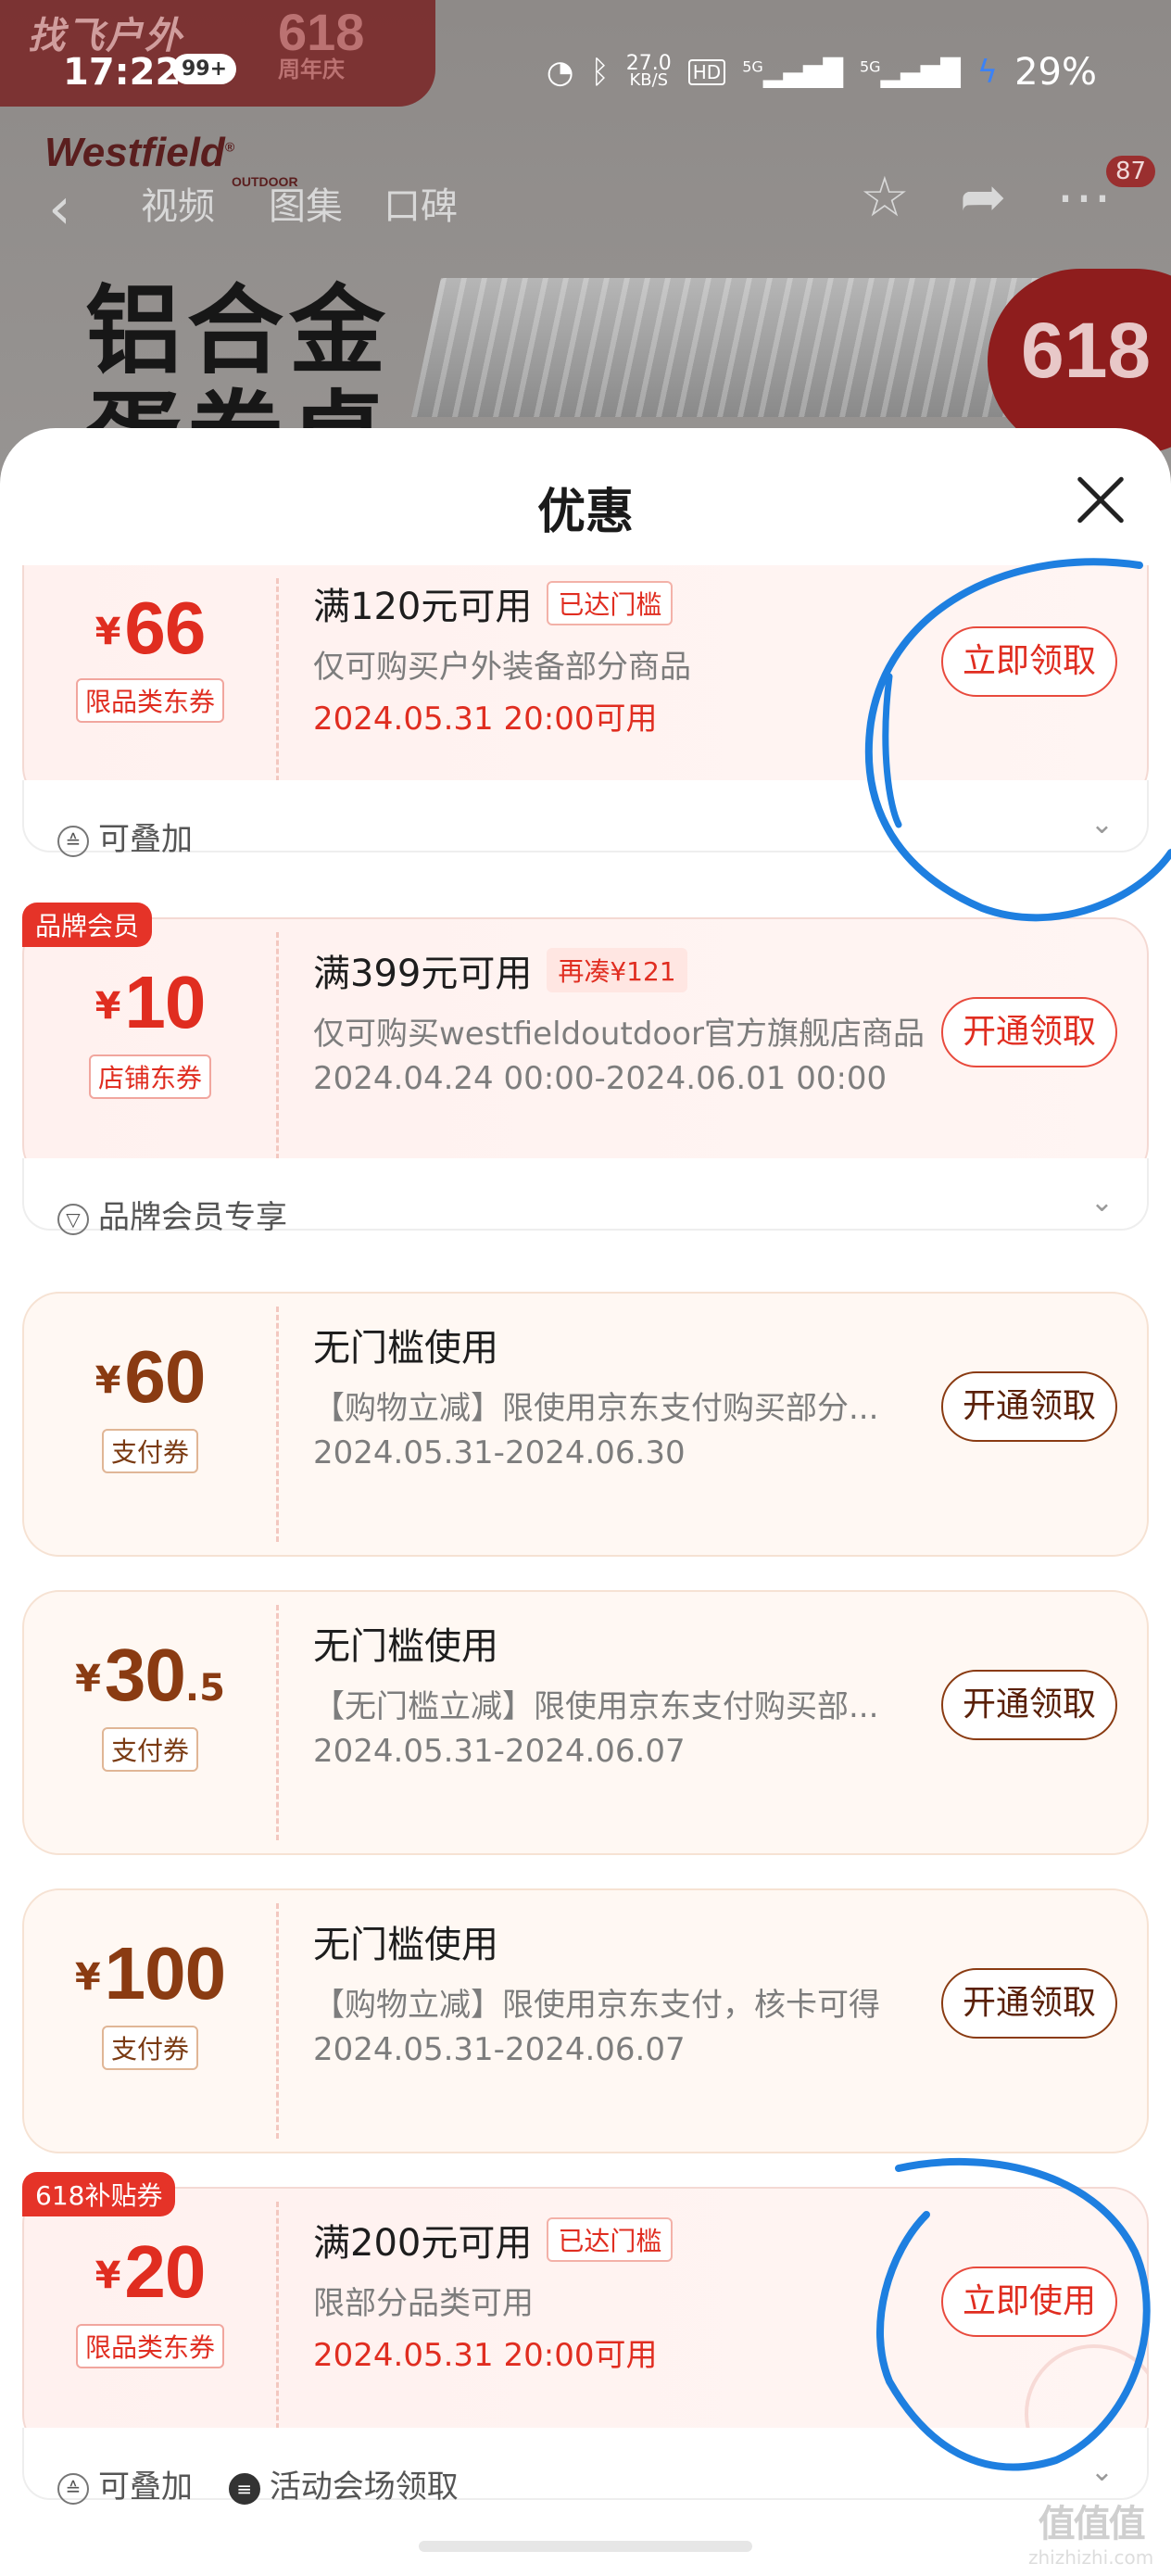 Image resolution: width=1171 pixels, height=2576 pixels. Describe the element at coordinates (150, 1675) in the screenshot. I see `coupon-amount: ¥30.5` at that location.